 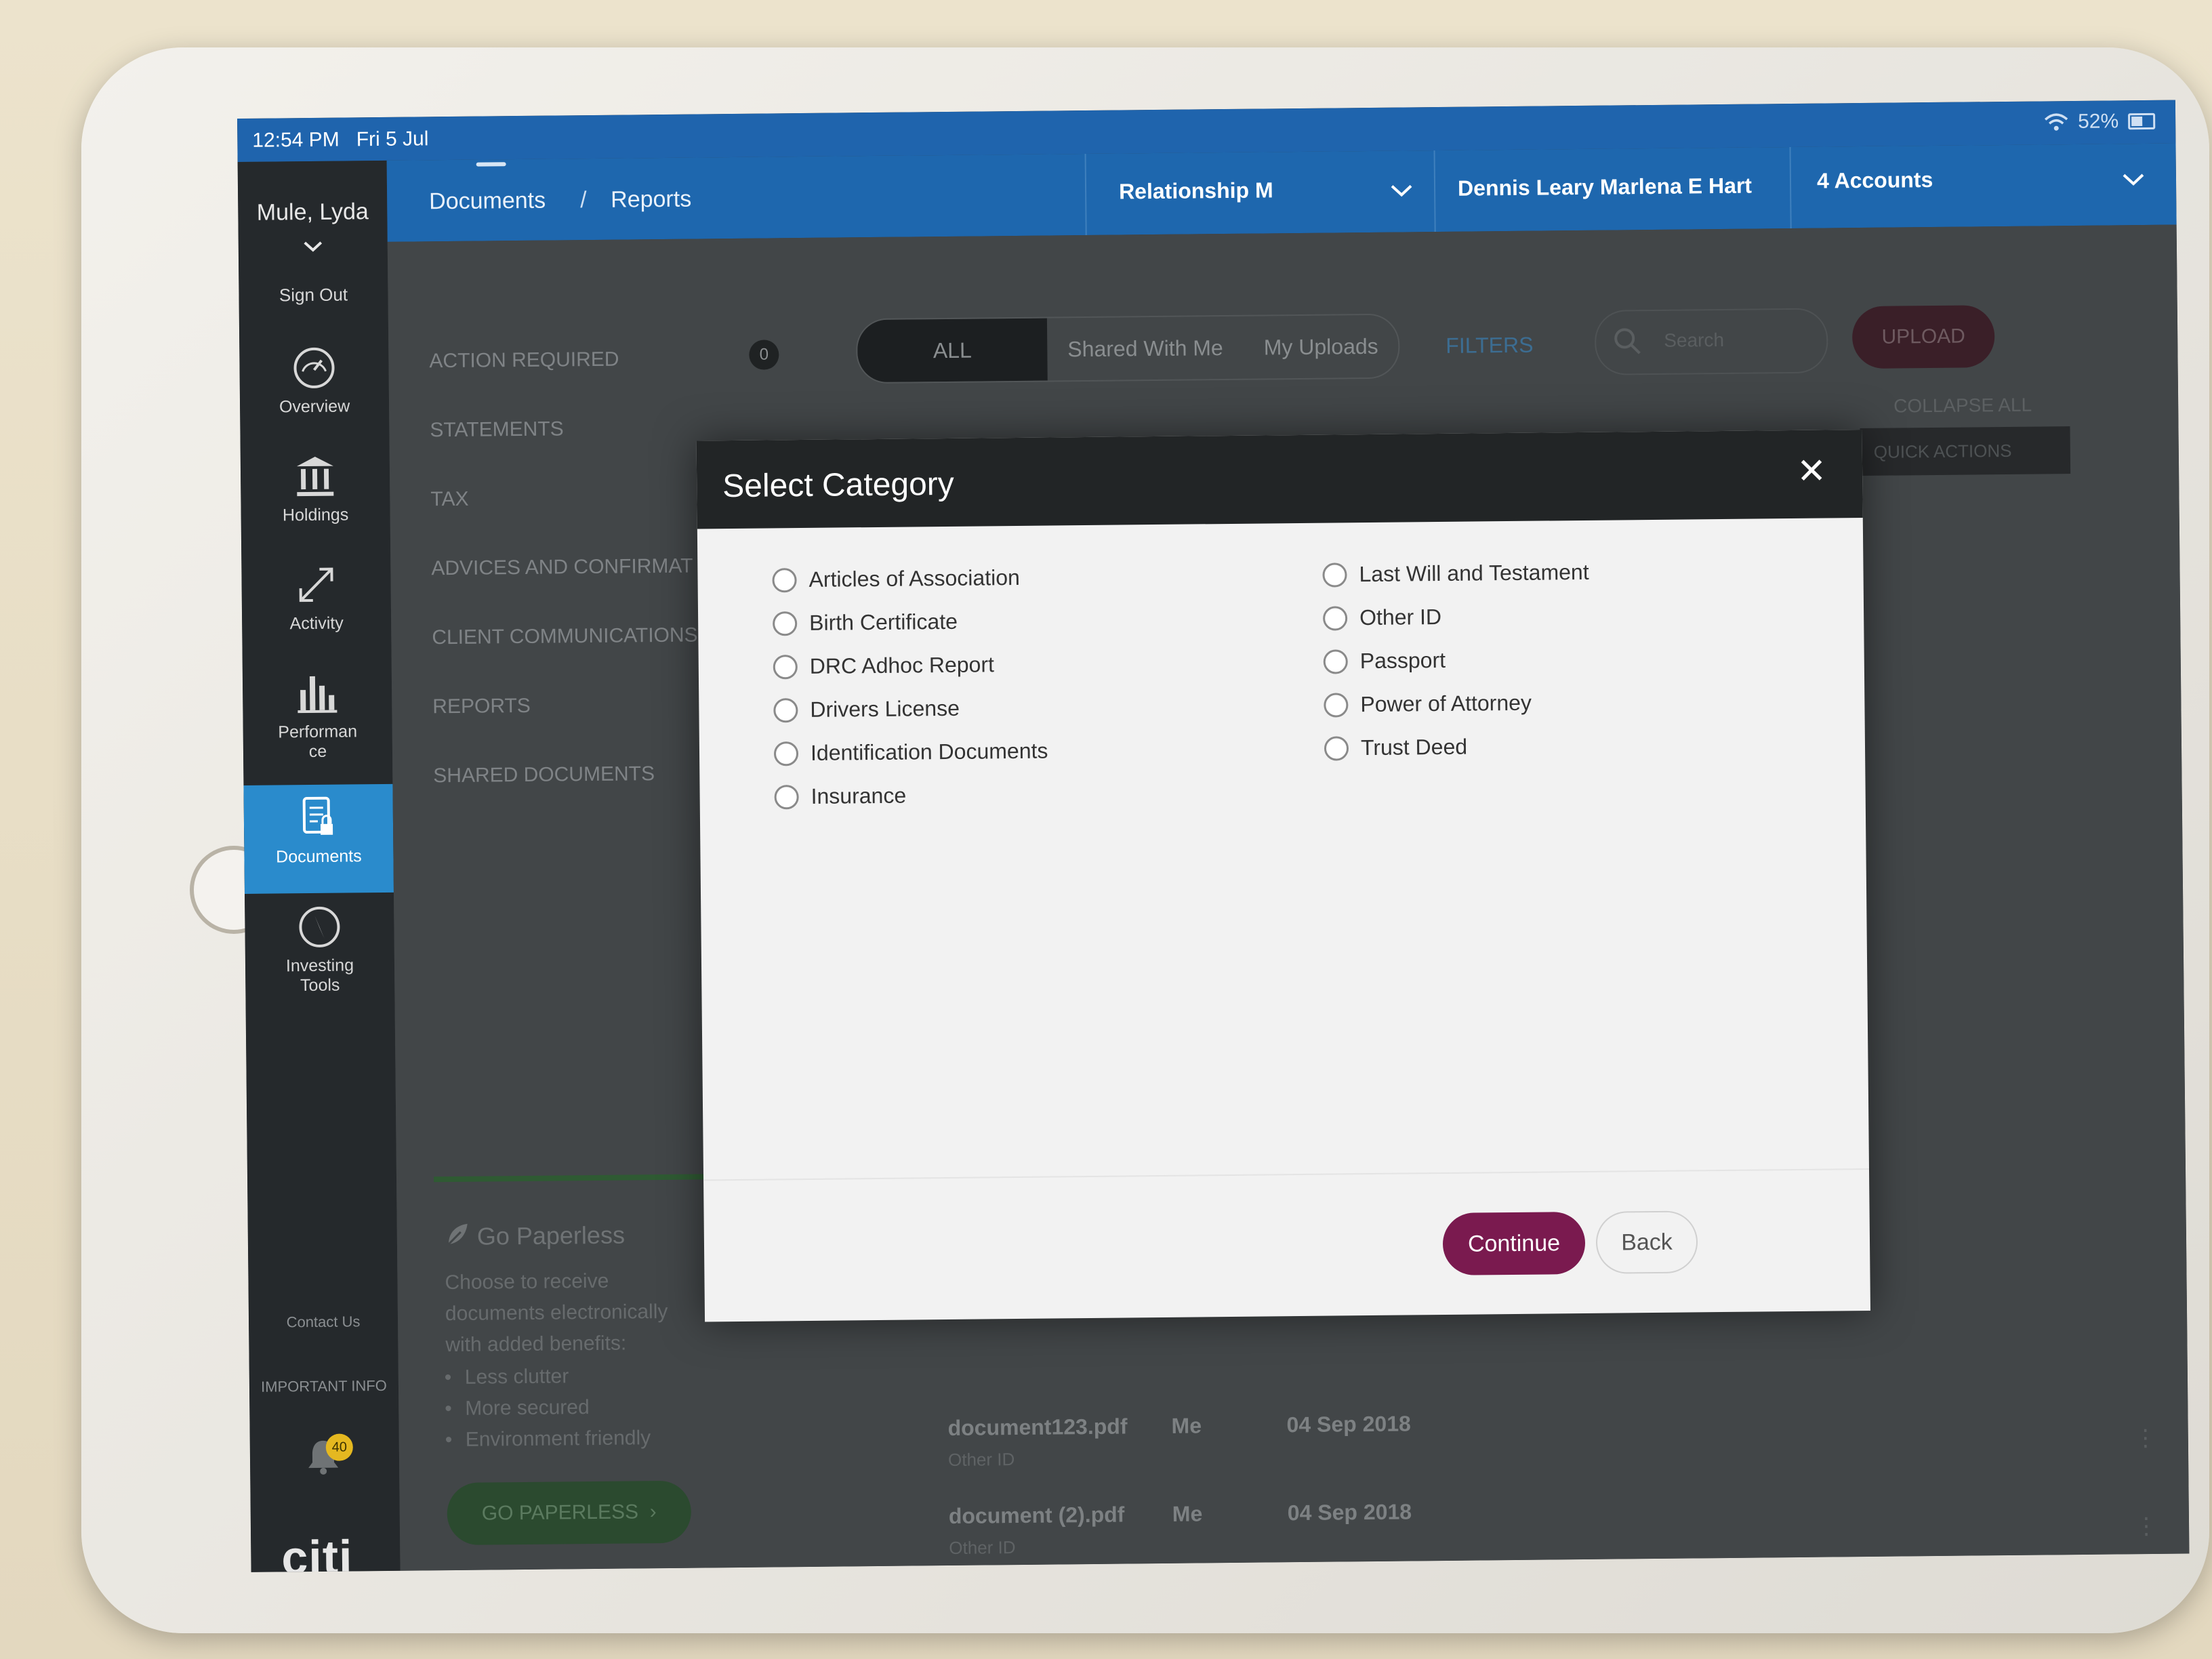 I want to click on battery-percent: 52%, so click(x=2098, y=121).